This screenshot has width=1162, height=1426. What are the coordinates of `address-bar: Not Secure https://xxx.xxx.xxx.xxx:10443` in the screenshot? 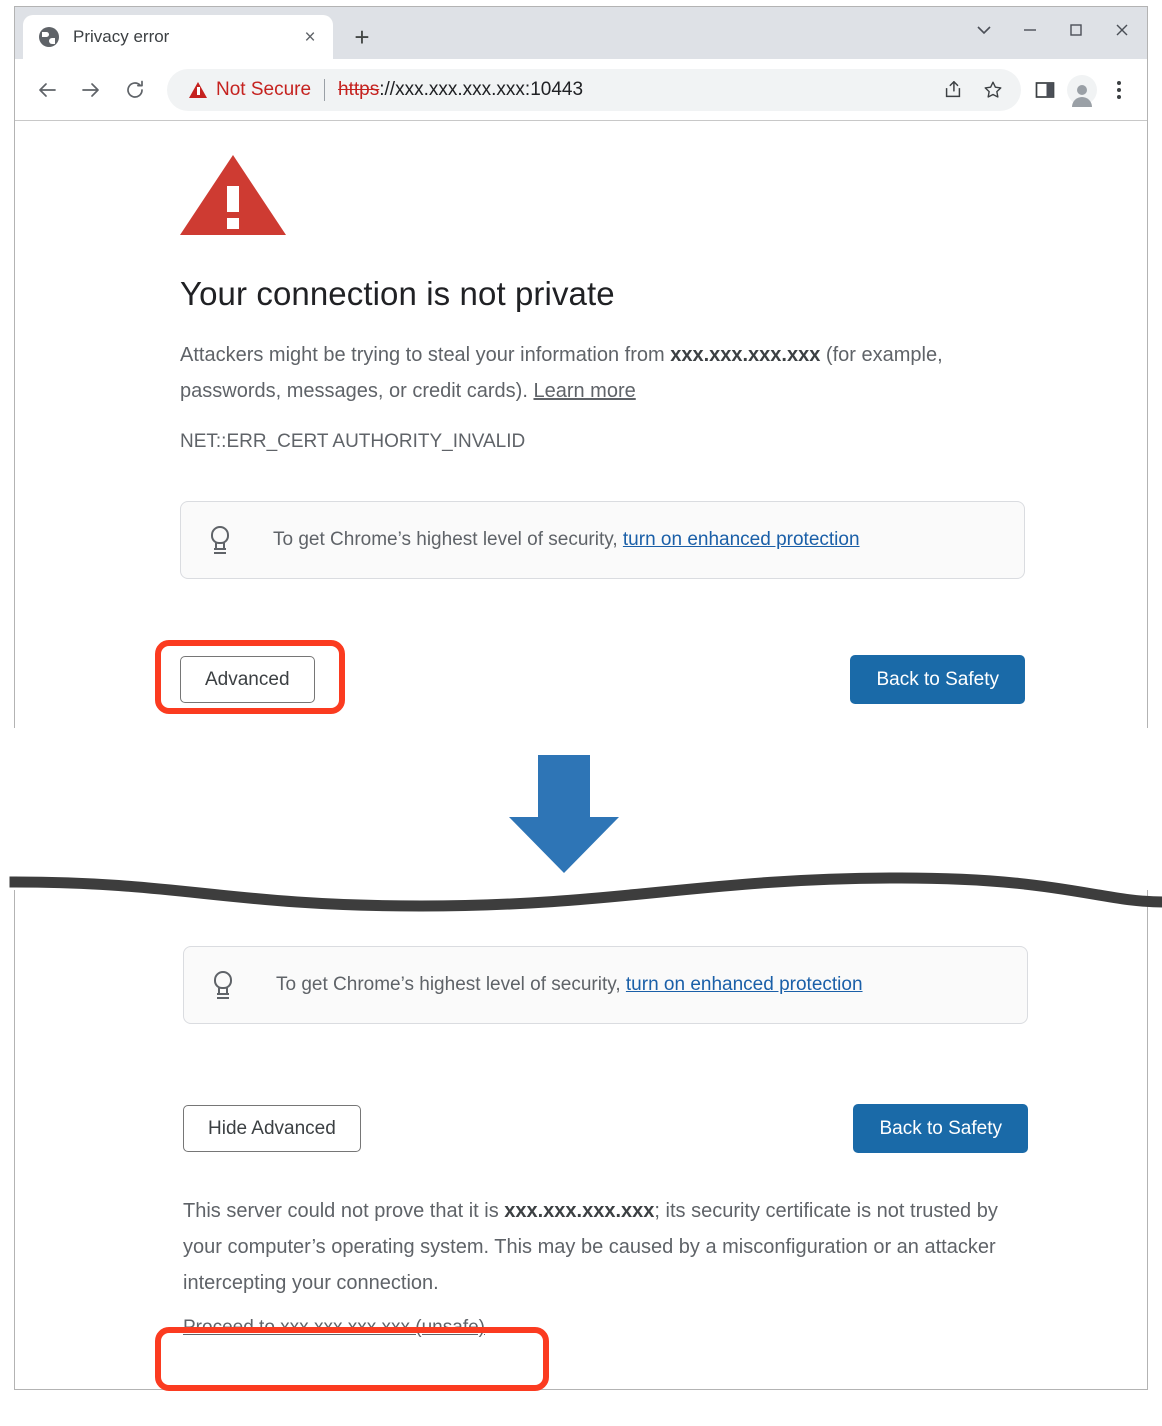 It's located at (594, 89).